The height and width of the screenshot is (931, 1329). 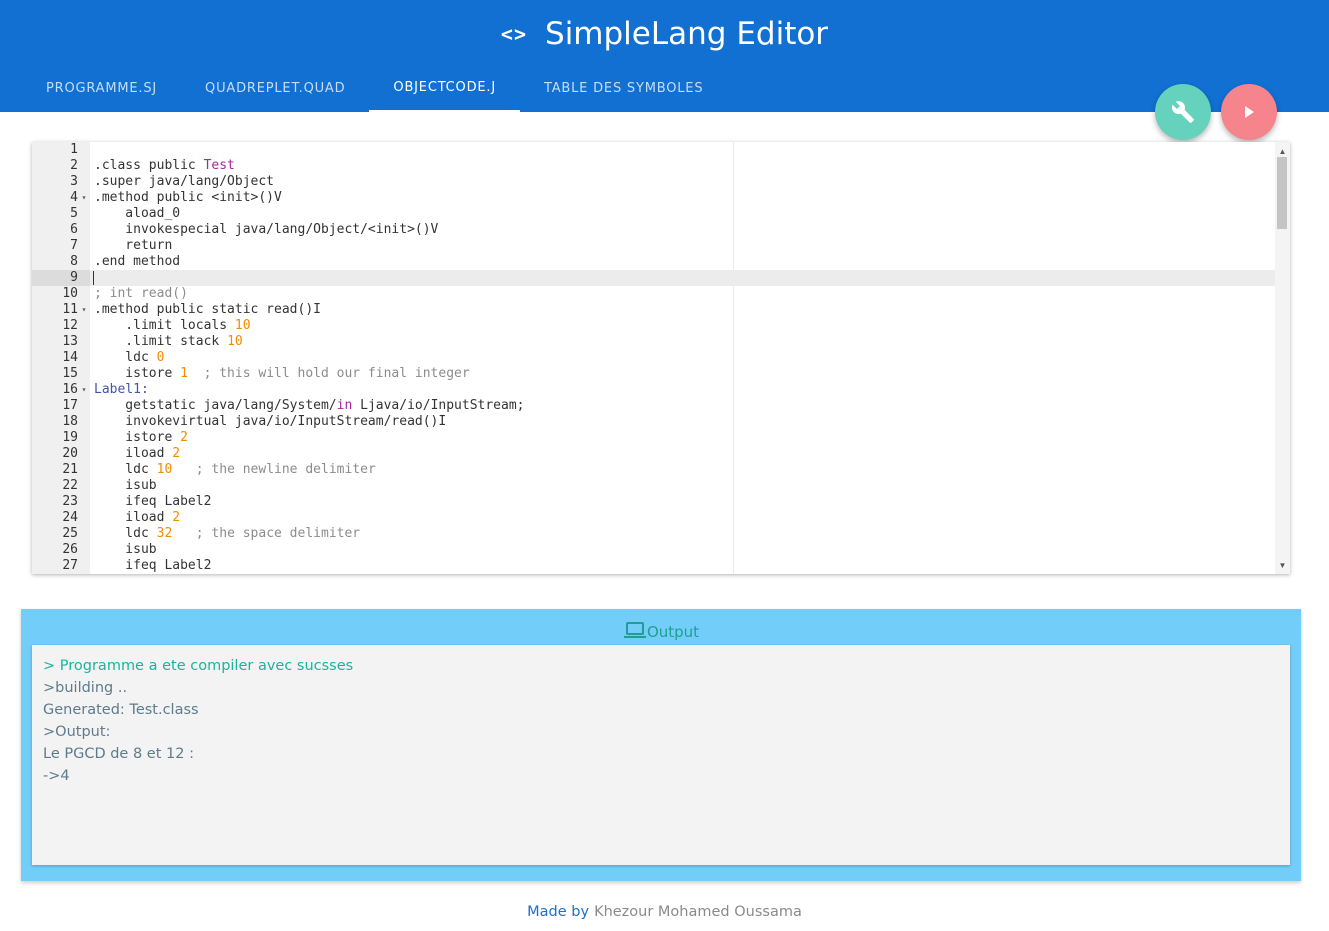 I want to click on code-token: .method public static read()I, so click(x=207, y=309).